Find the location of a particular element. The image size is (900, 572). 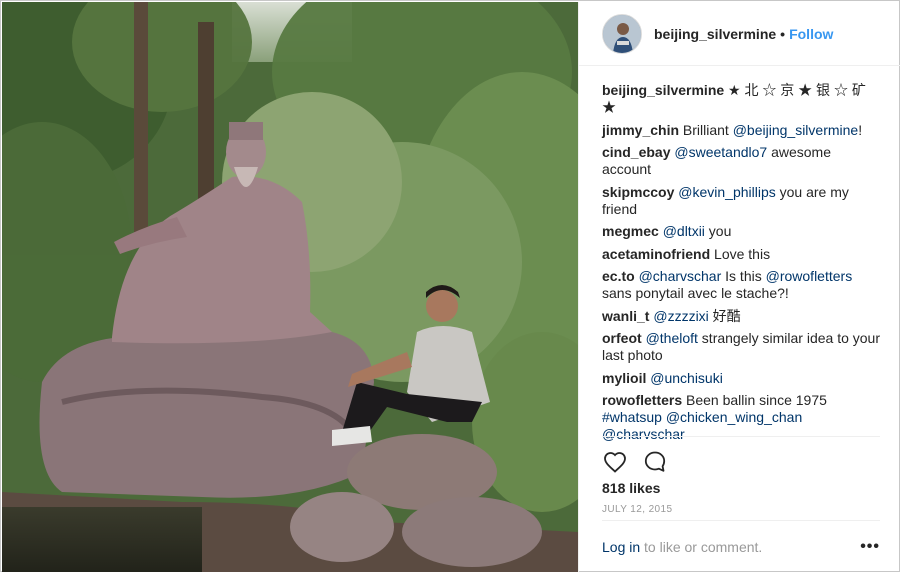

comment-text: ! is located at coordinates (860, 129).